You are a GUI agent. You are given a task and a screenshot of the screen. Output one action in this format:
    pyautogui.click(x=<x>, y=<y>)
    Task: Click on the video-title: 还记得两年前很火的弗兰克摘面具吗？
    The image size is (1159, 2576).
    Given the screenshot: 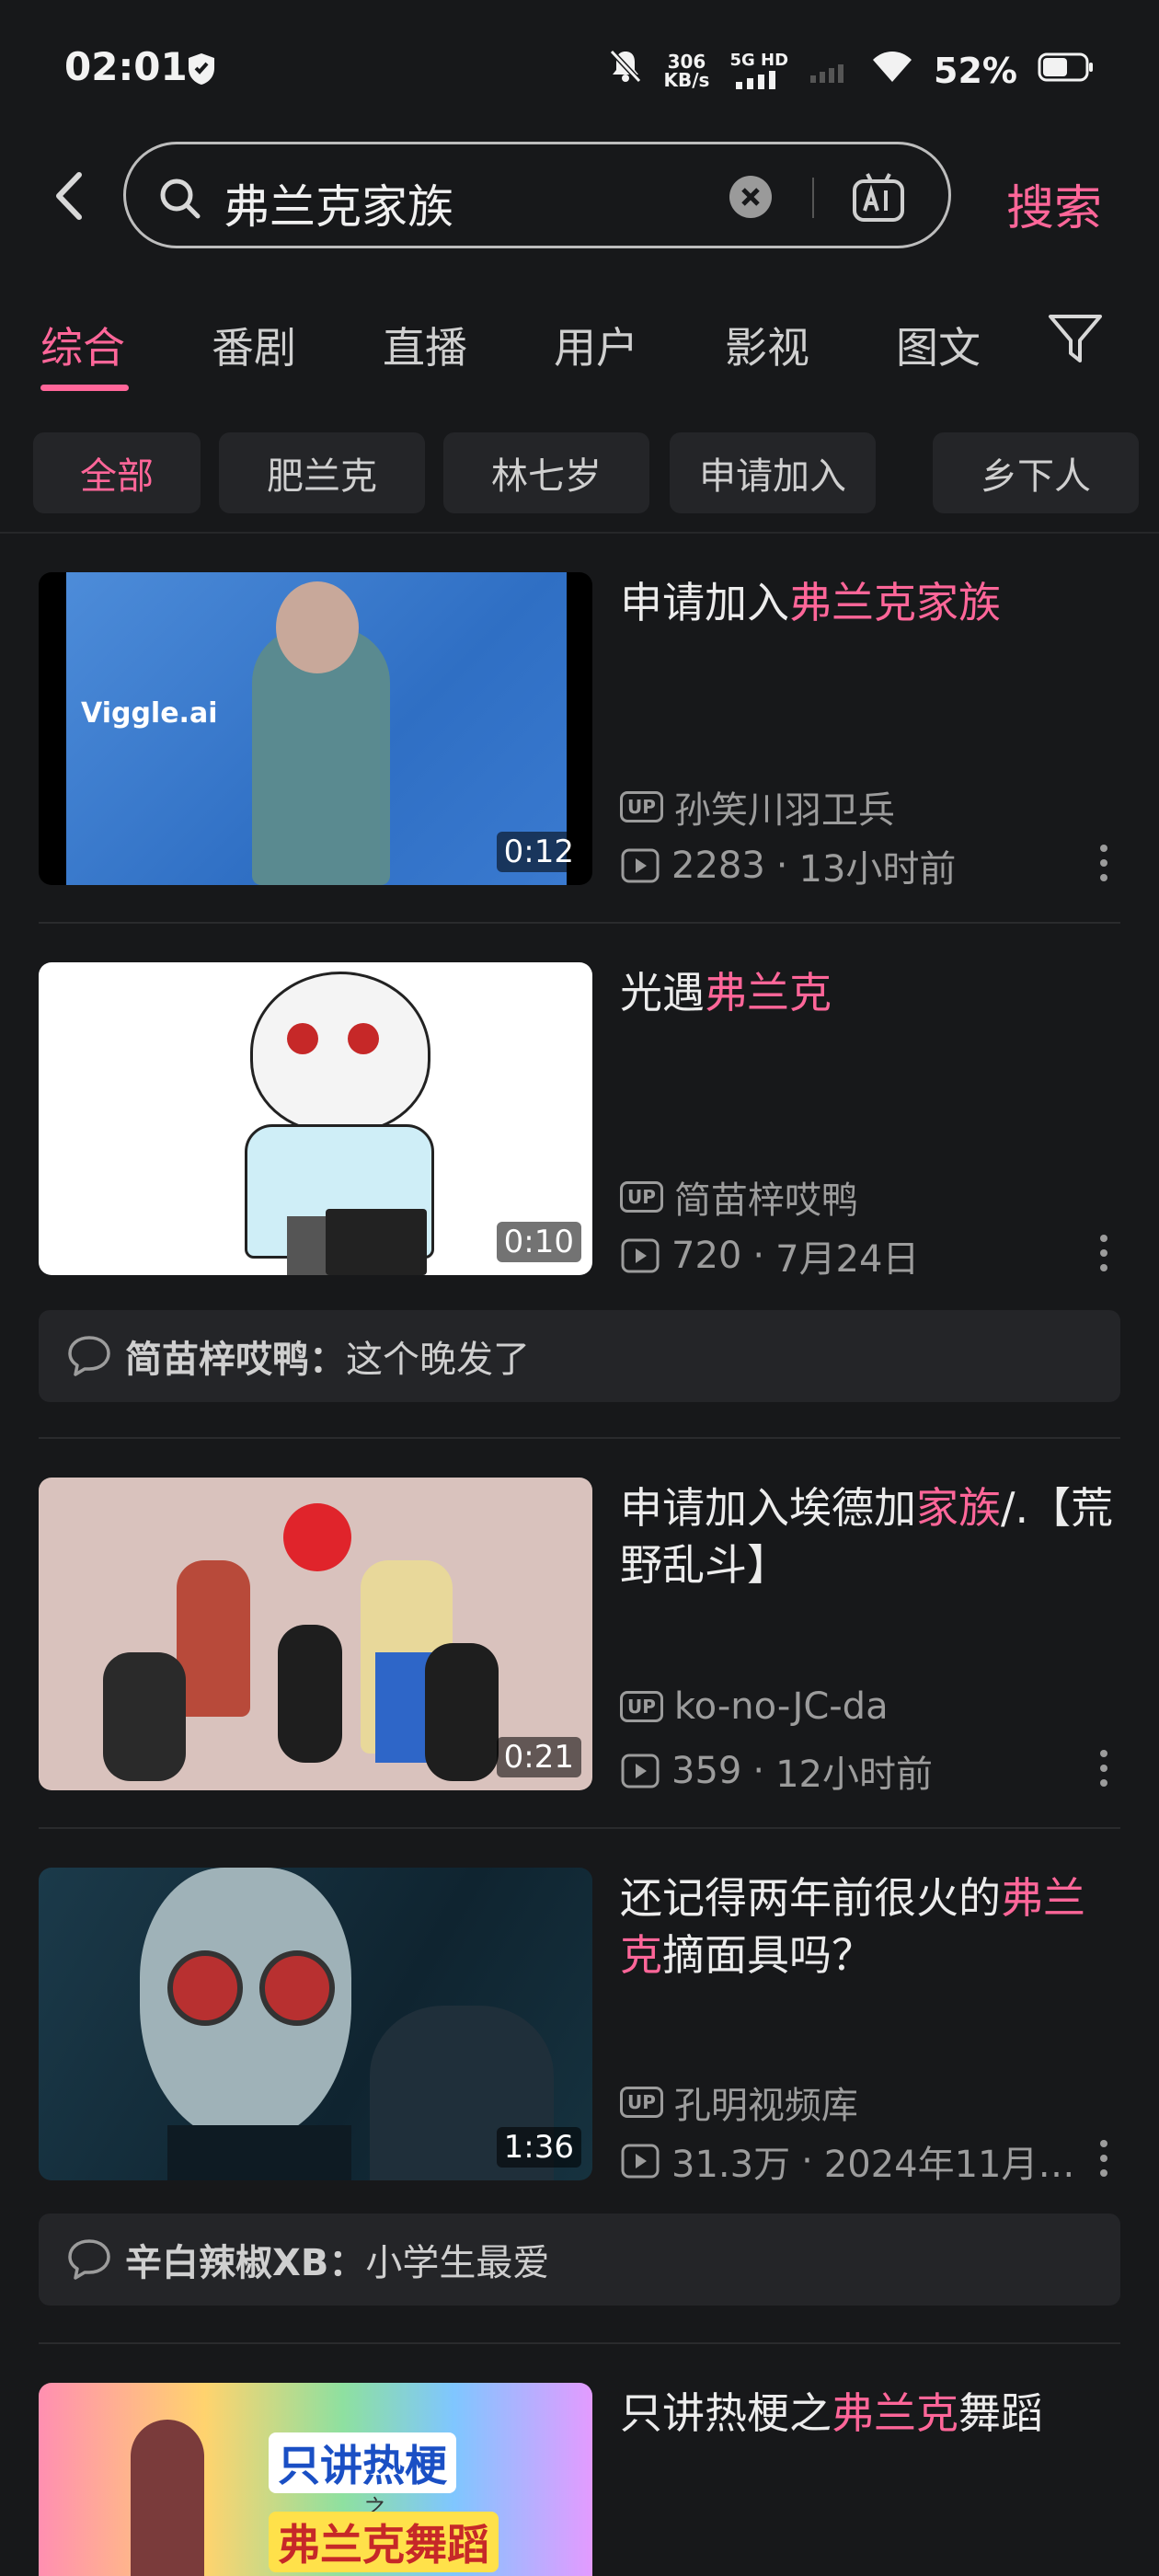 What is the action you would take?
    pyautogui.click(x=873, y=1926)
    